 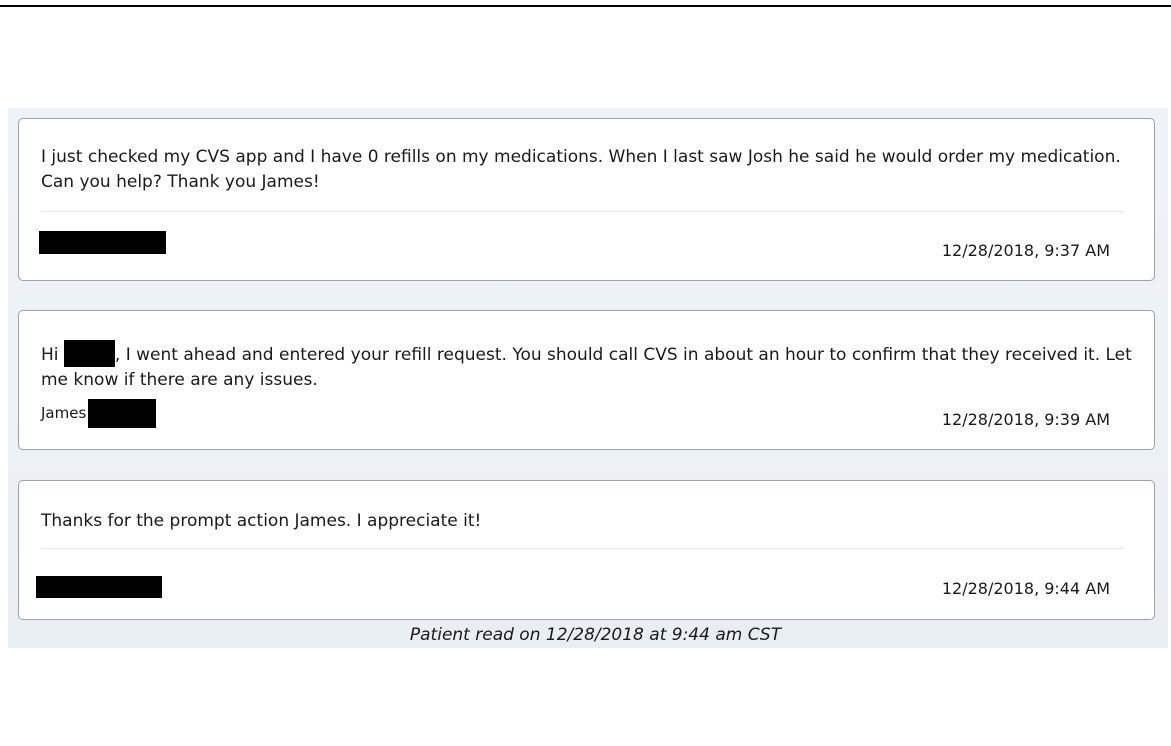 I want to click on signer-first-name: James, so click(x=64, y=413).